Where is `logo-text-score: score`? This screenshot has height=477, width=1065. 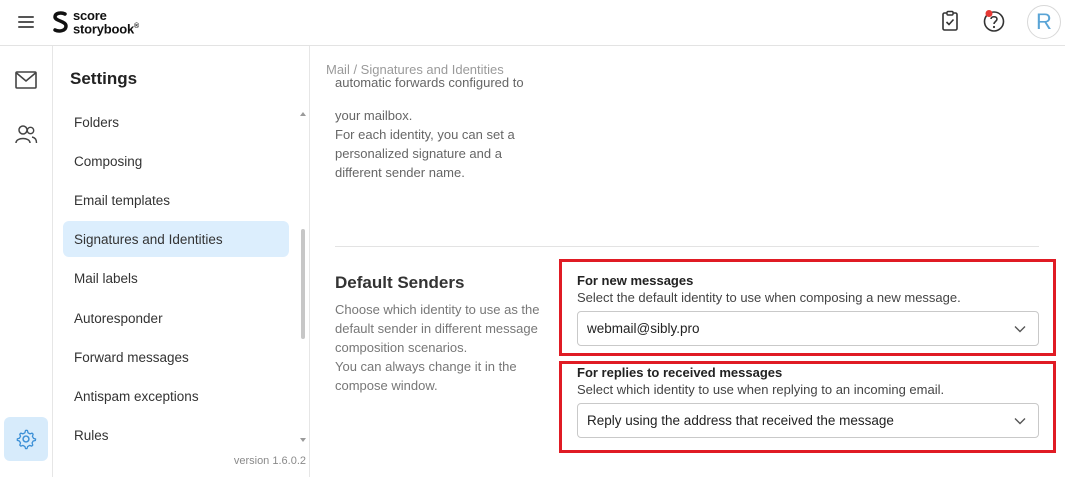 logo-text-score: score is located at coordinates (90, 15).